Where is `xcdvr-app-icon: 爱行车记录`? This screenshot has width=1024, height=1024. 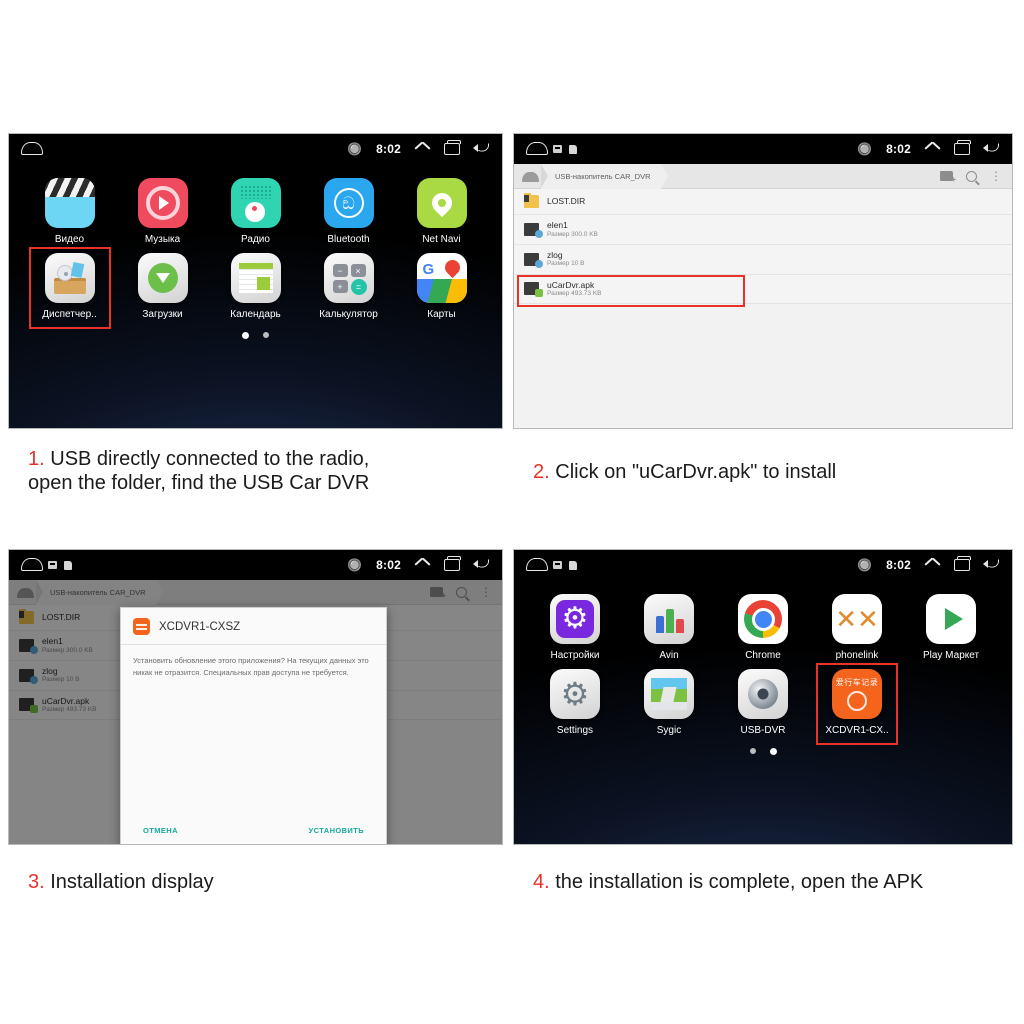 xcdvr-app-icon: 爱行车记录 is located at coordinates (857, 694).